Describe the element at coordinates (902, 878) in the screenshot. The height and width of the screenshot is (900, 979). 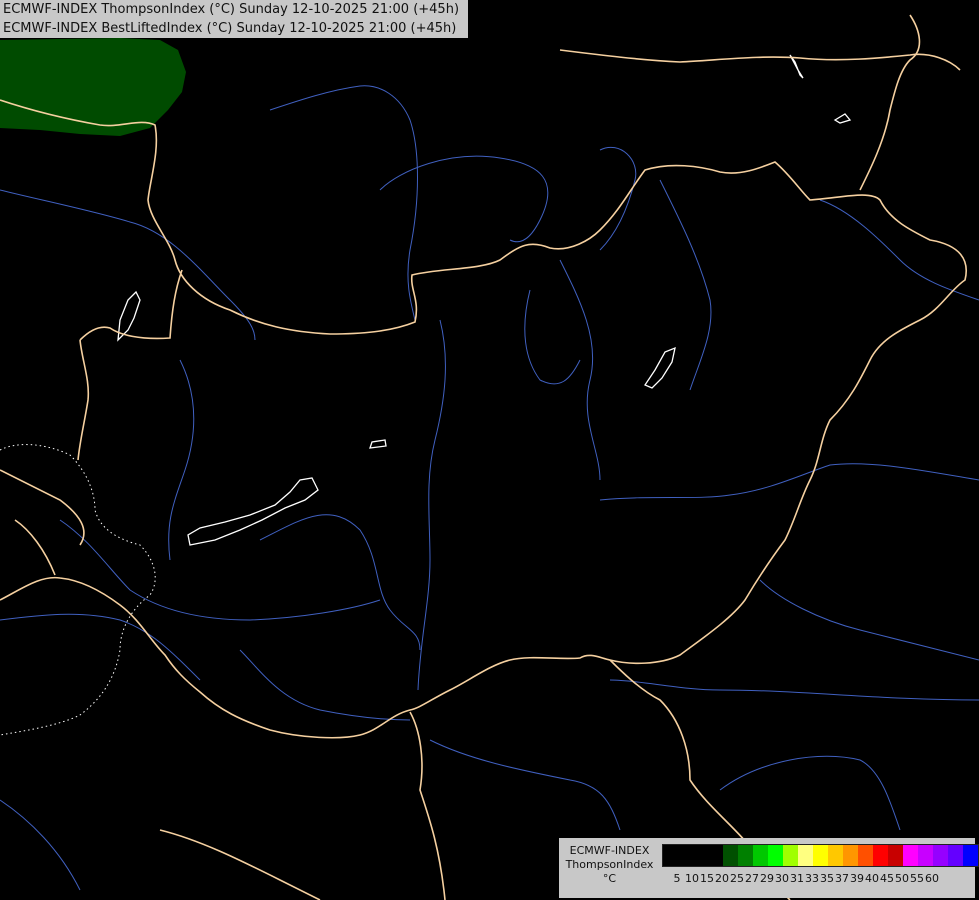
I see `legend-tick-label: 50` at that location.